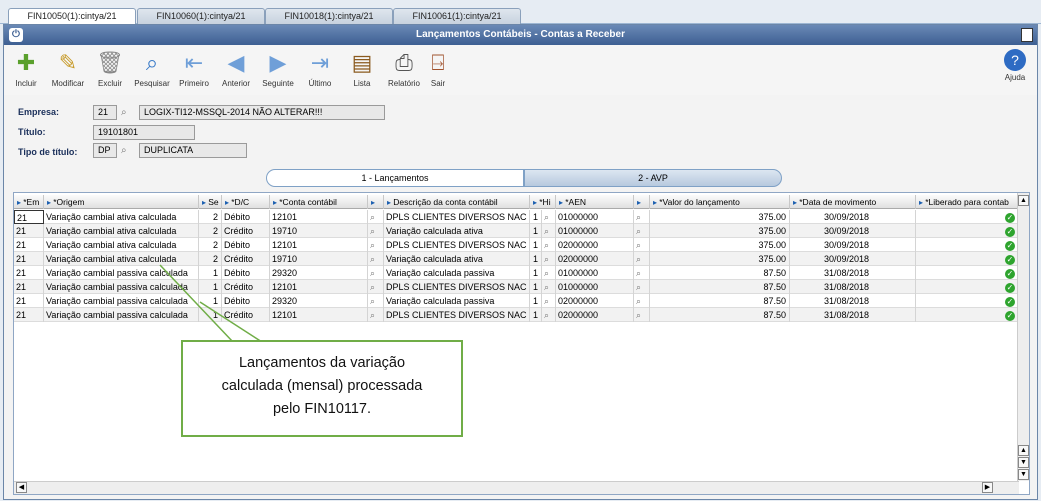 This screenshot has height=501, width=1041. I want to click on callout-line-3: pelo FIN10117., so click(322, 409).